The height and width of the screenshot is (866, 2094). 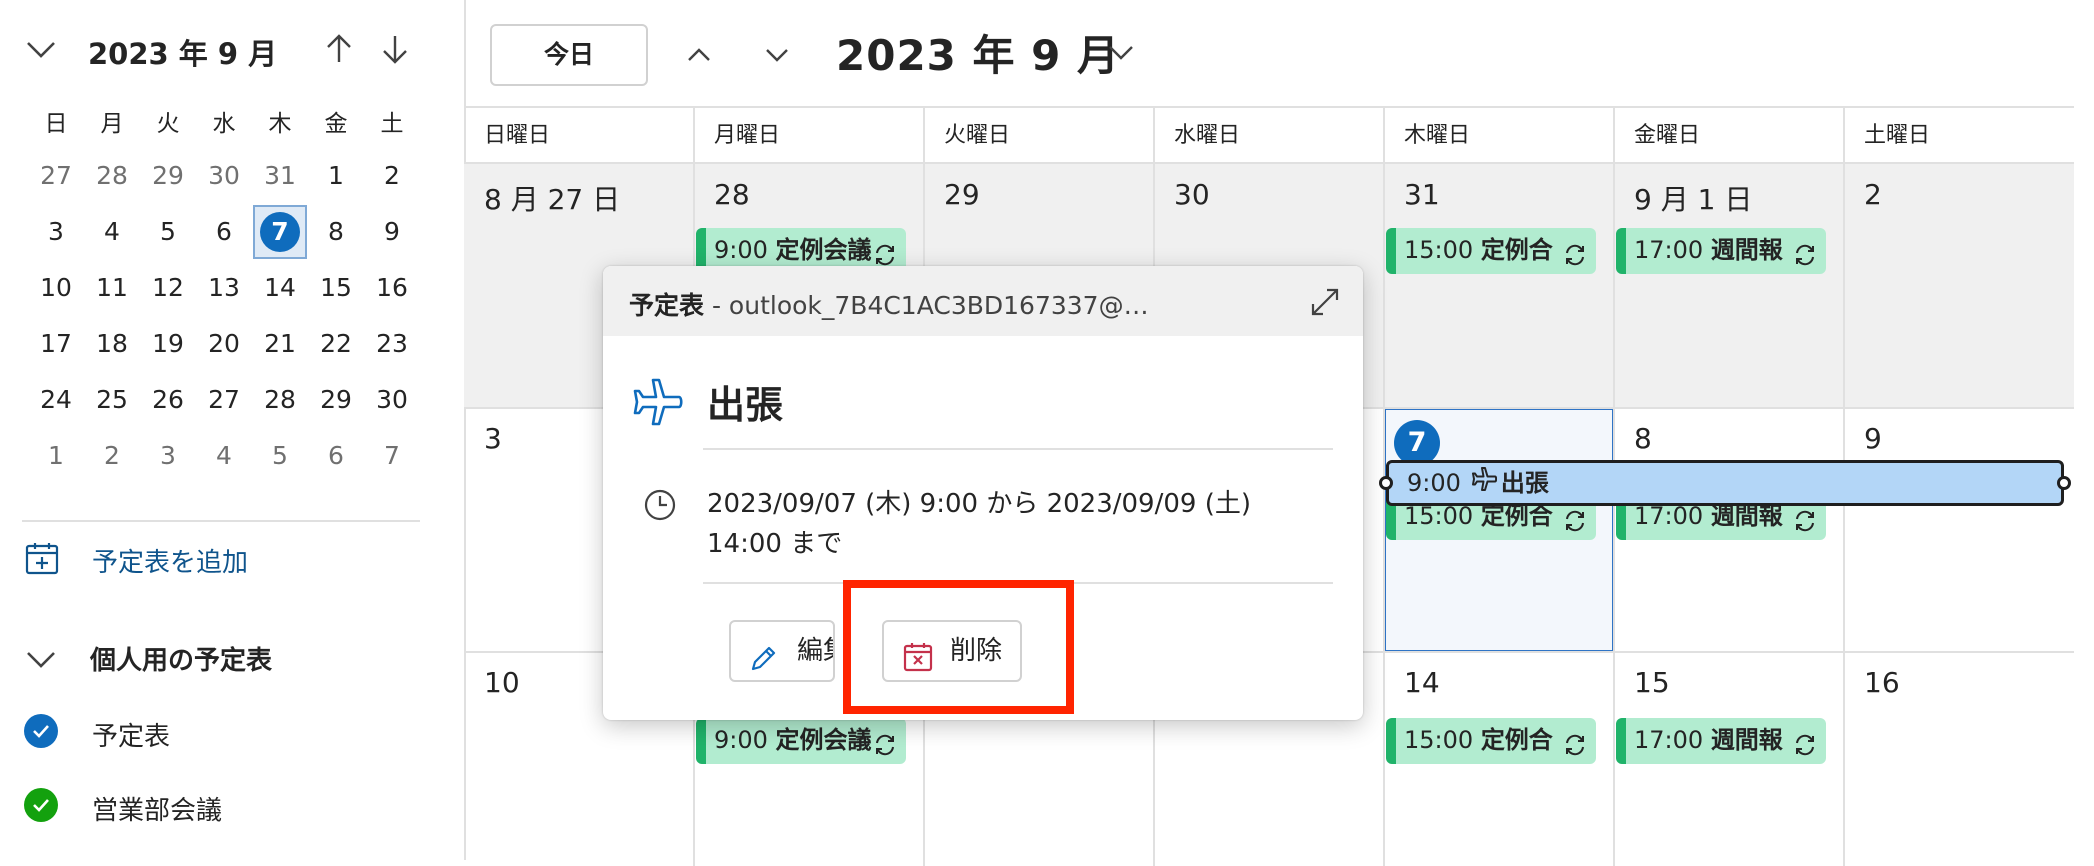 What do you see at coordinates (1643, 438) in the screenshot?
I see `day-number: 8` at bounding box center [1643, 438].